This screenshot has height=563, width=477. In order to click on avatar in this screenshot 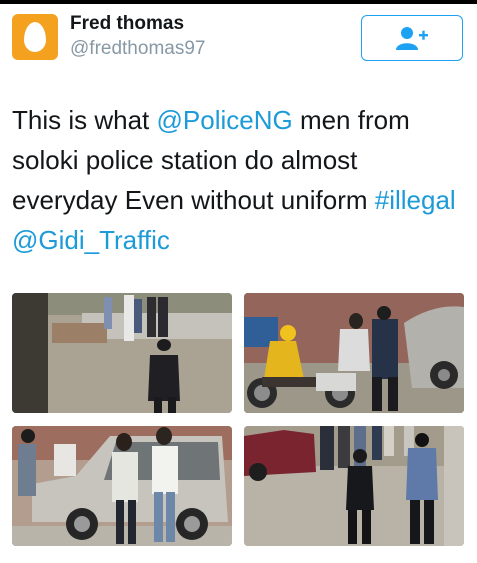, I will do `click(35, 37)`.